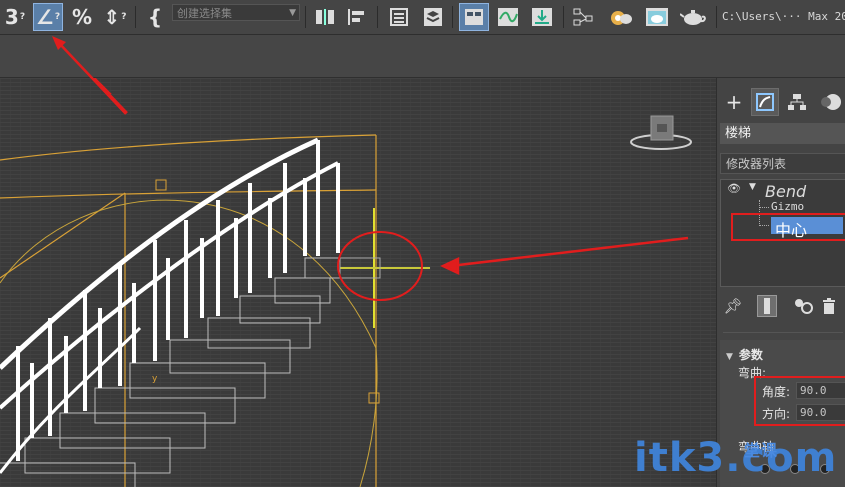 The width and height of the screenshot is (845, 487). What do you see at coordinates (734, 188) in the screenshot?
I see `eye-icon: 👁︎` at bounding box center [734, 188].